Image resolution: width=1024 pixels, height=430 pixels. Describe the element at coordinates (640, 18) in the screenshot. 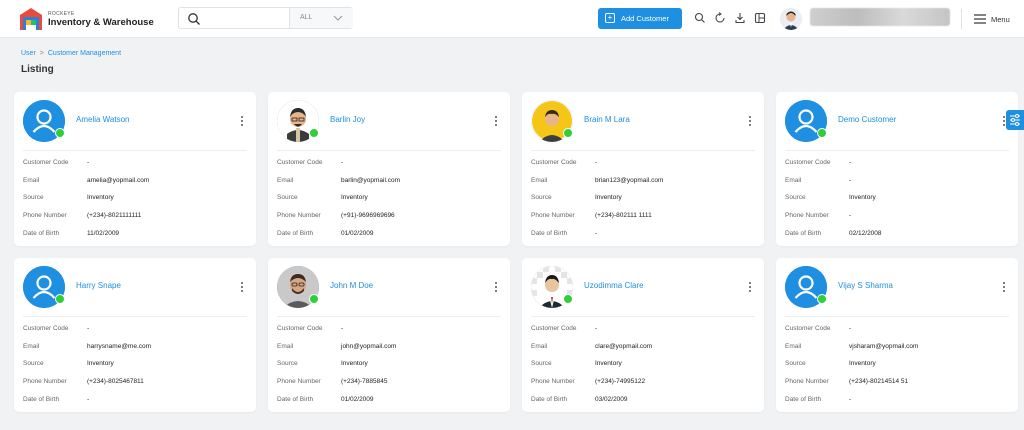

I see `add-customer-button: + Add Customer` at that location.